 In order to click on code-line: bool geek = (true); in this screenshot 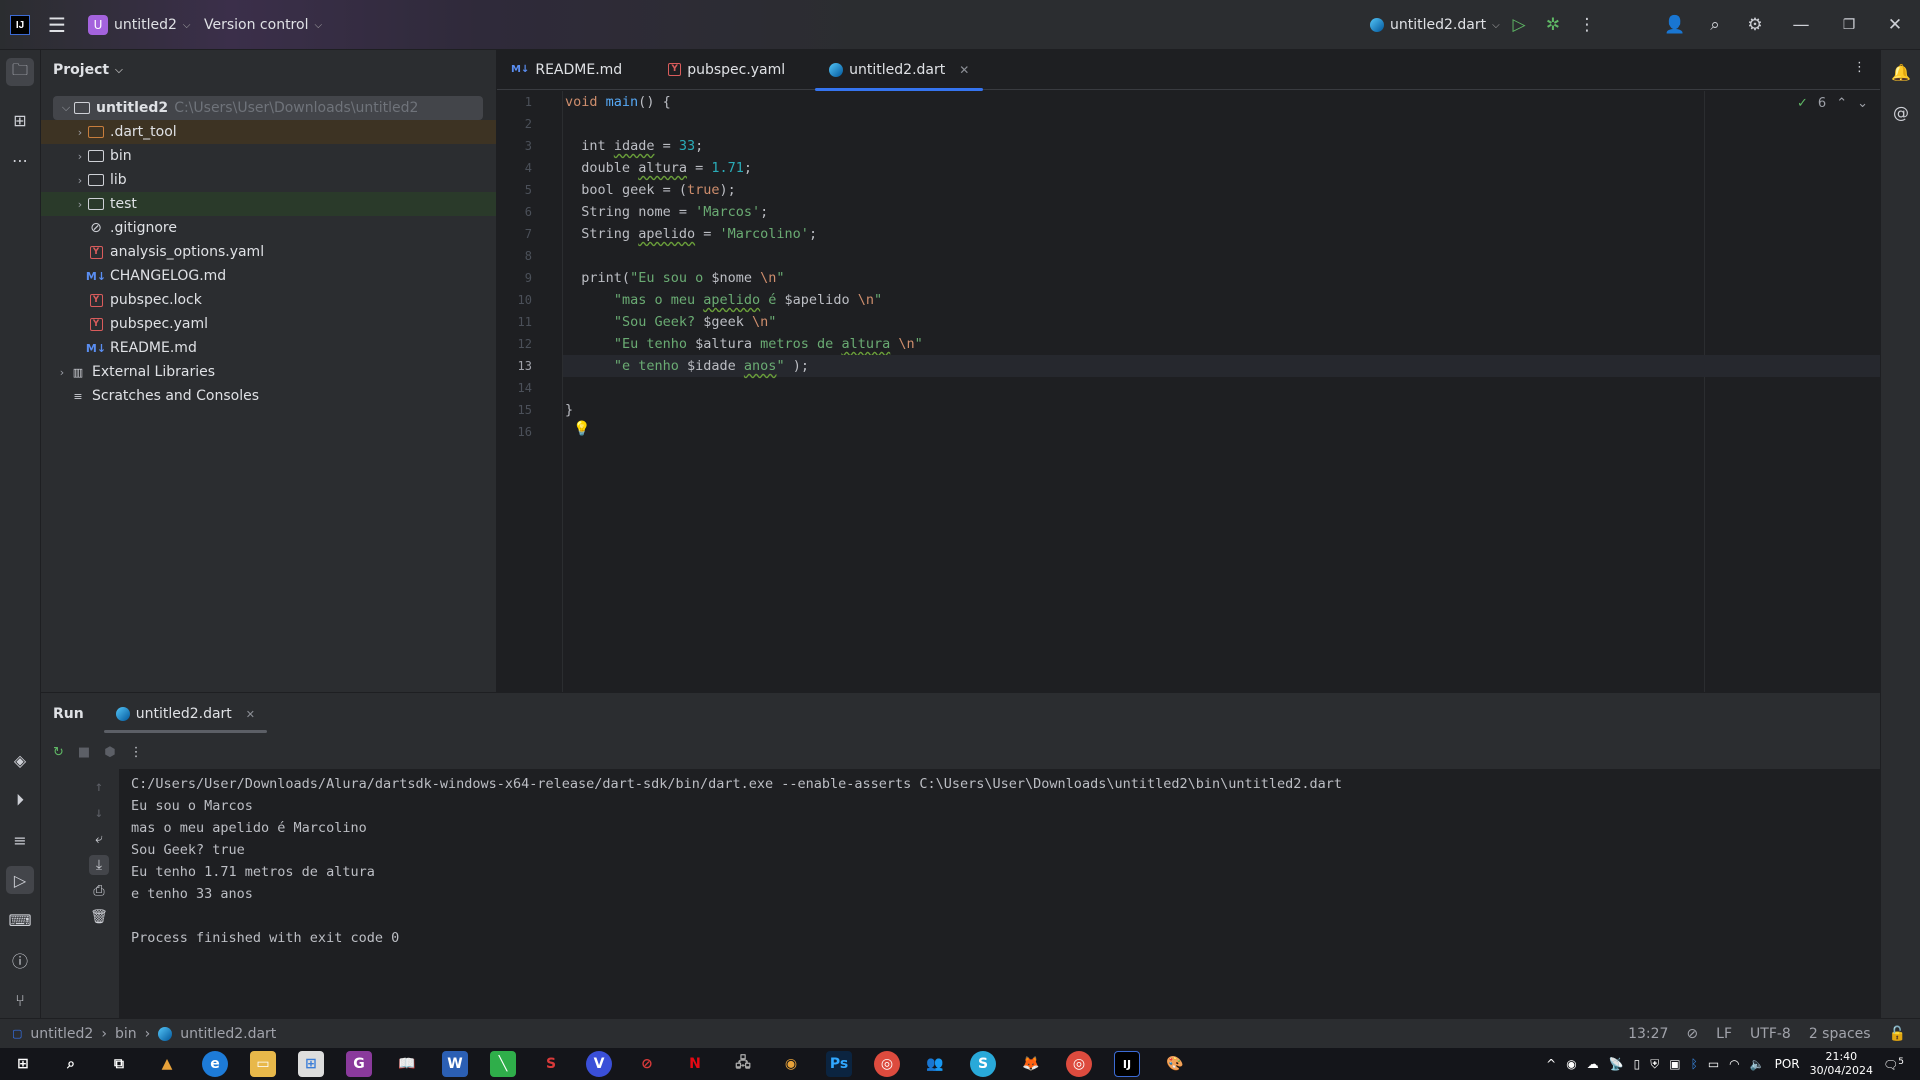, I will do `click(1221, 190)`.